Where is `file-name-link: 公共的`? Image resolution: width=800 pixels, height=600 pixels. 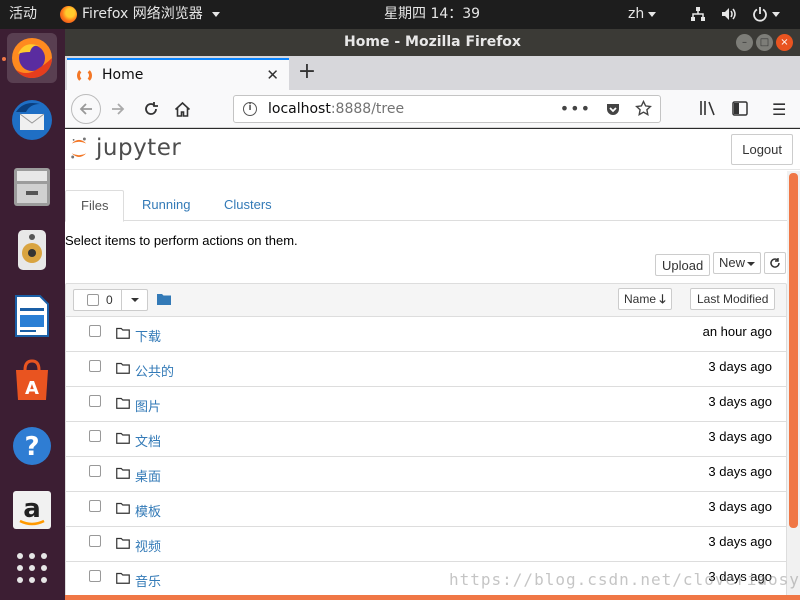
file-name-link: 公共的 is located at coordinates (154, 370).